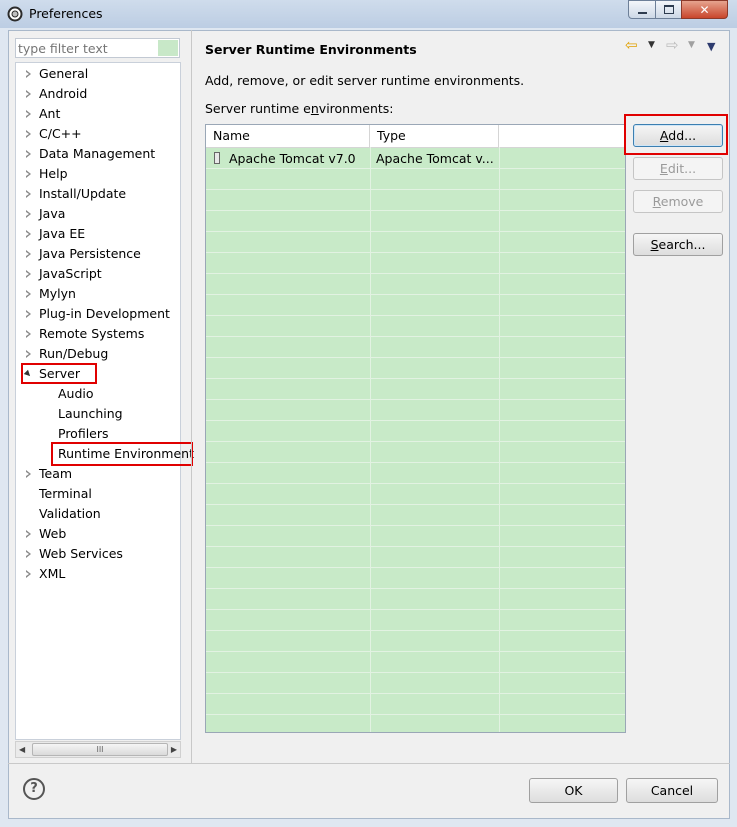 The height and width of the screenshot is (827, 737). Describe the element at coordinates (56, 94) in the screenshot. I see `tree-item: Android` at that location.